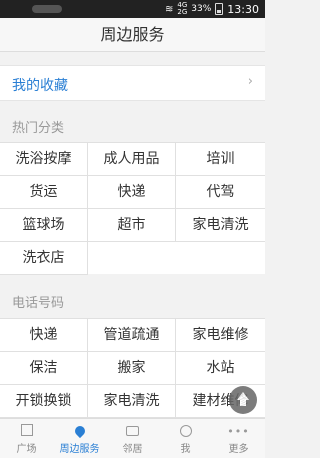 This screenshot has height=458, width=320. What do you see at coordinates (132, 192) in the screenshot?
I see `hot-category-item: 快递` at bounding box center [132, 192].